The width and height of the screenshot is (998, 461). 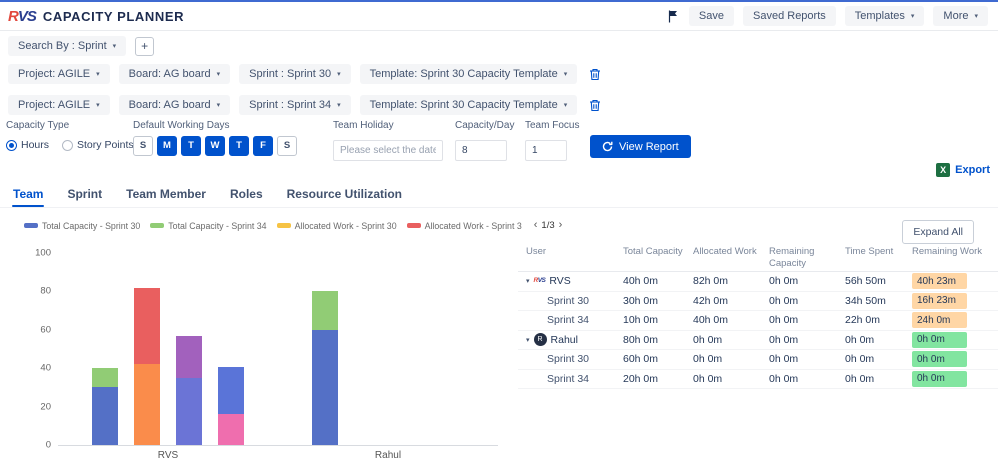 I want to click on column-header-time-spent: Time Spent, so click(x=869, y=251).